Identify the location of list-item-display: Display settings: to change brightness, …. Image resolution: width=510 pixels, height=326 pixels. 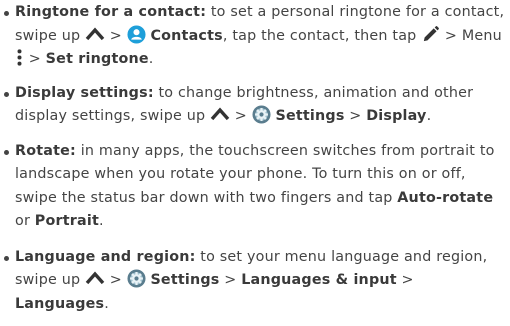
(254, 105).